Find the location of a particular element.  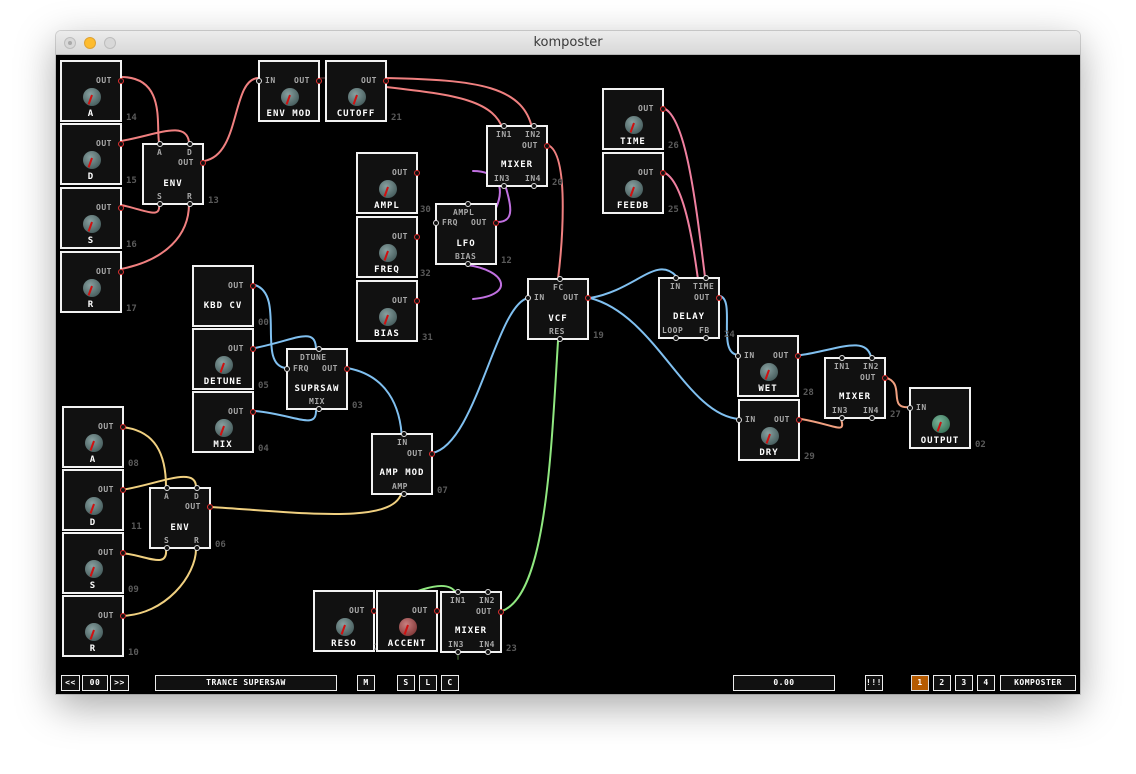

knob-module-mix: OUT MIX is located at coordinates (224, 422).